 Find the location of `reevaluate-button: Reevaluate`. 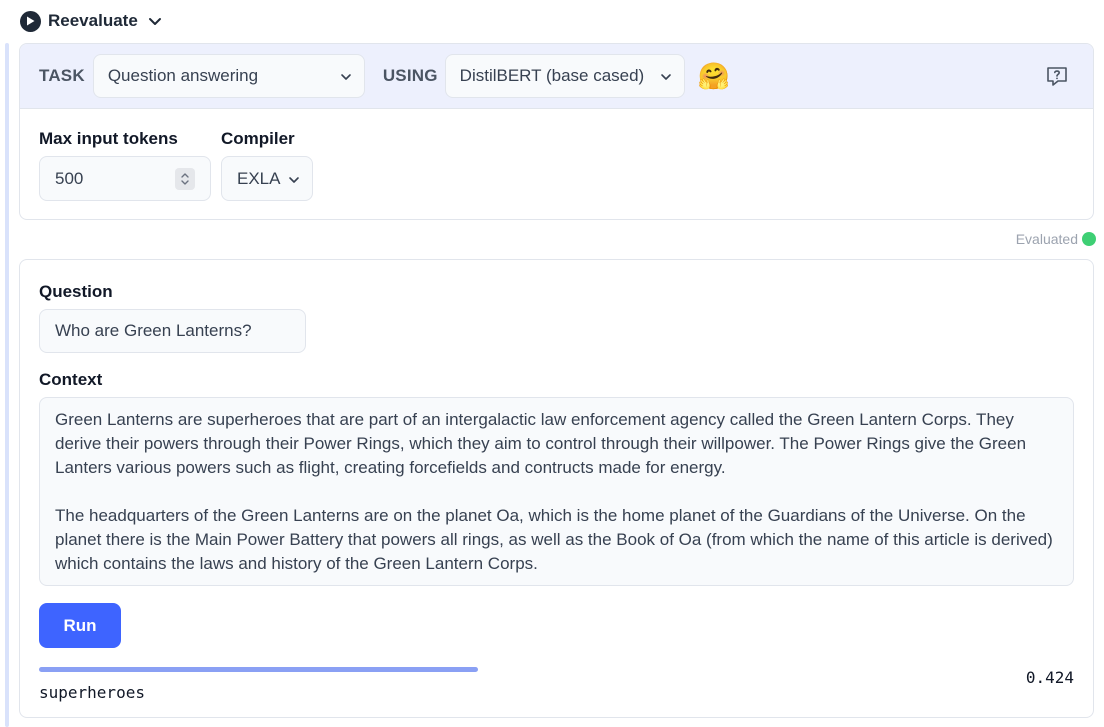

reevaluate-button: Reevaluate is located at coordinates (91, 21).